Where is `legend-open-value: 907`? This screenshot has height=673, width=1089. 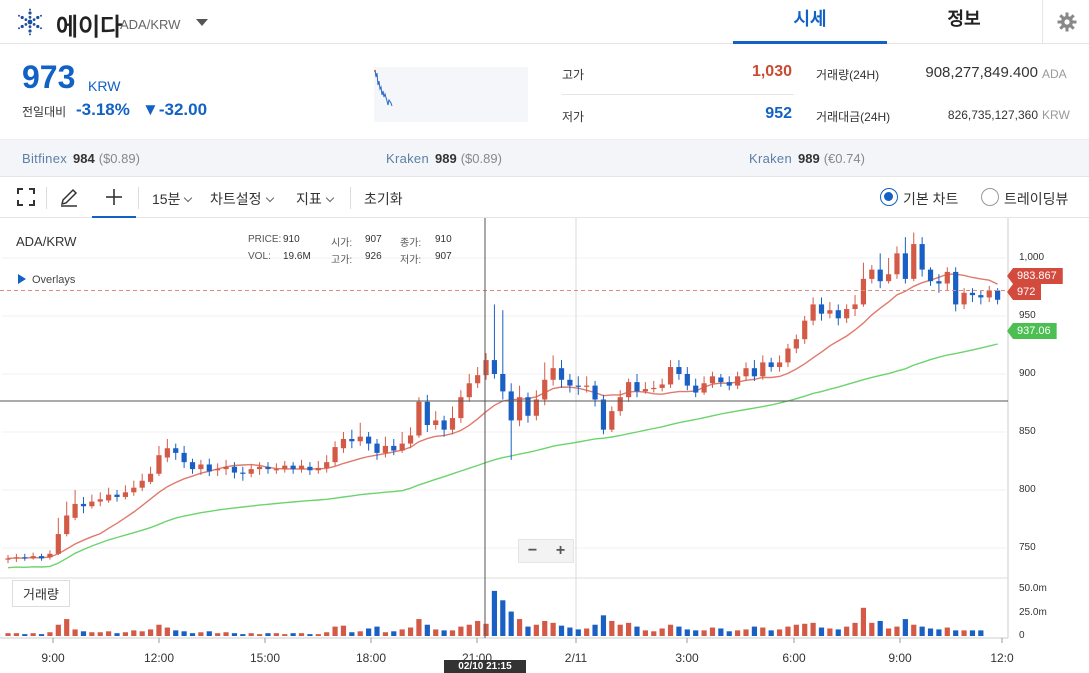
legend-open-value: 907 is located at coordinates (373, 239).